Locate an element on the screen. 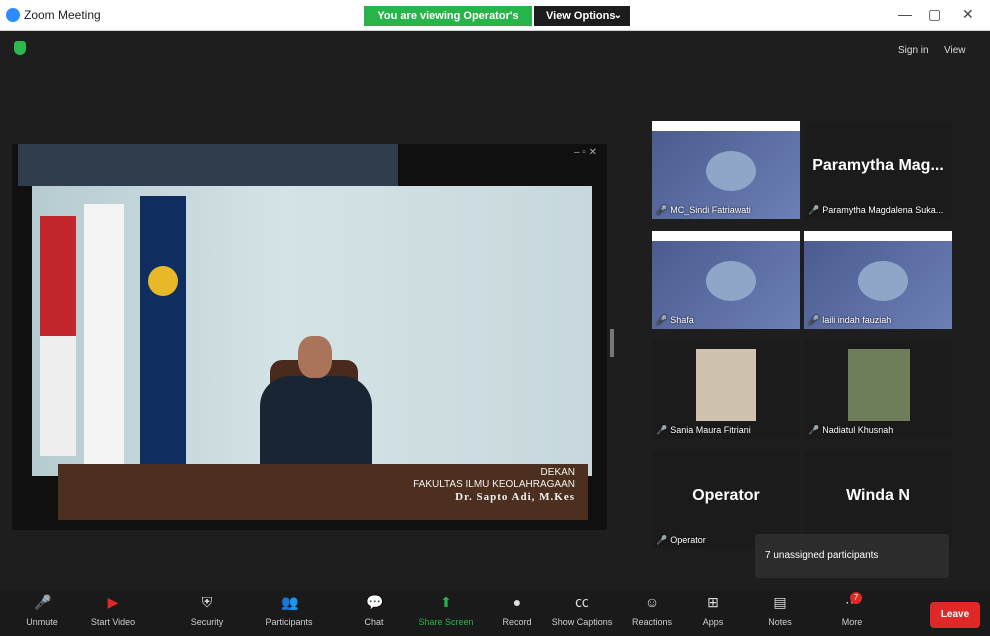 The height and width of the screenshot is (636, 990). notes-label: Notes is located at coordinates (780, 622).